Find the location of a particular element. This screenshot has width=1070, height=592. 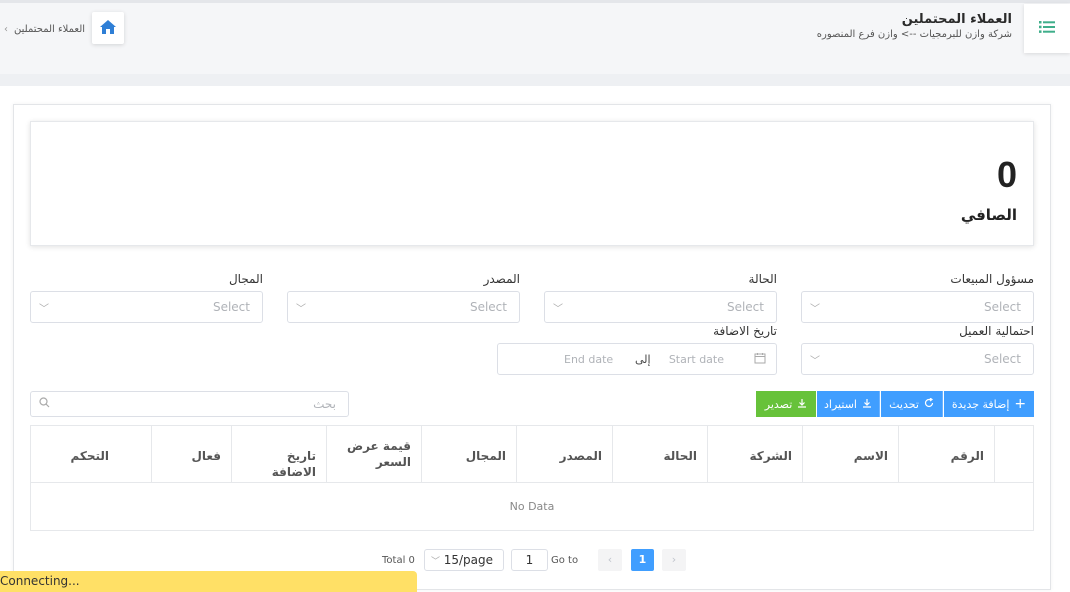

chevron-left-icon: › is located at coordinates (6, 29).